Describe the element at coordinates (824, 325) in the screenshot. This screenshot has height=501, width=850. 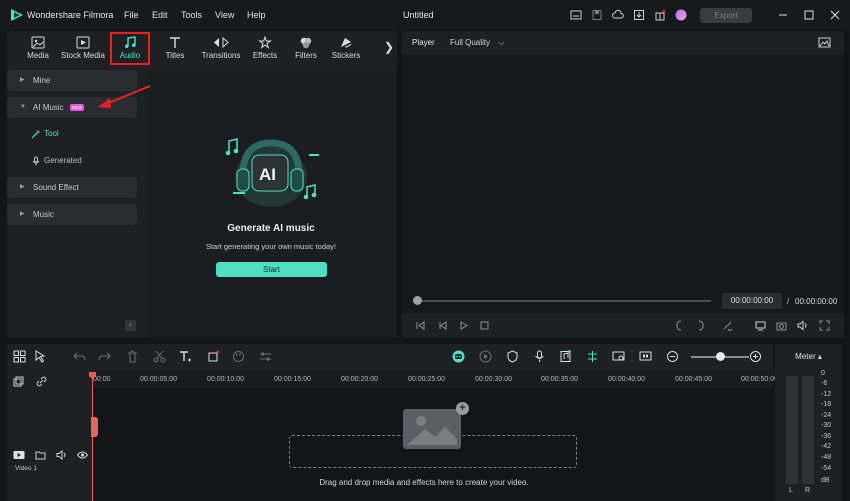
I see `fullscreen-icon` at that location.